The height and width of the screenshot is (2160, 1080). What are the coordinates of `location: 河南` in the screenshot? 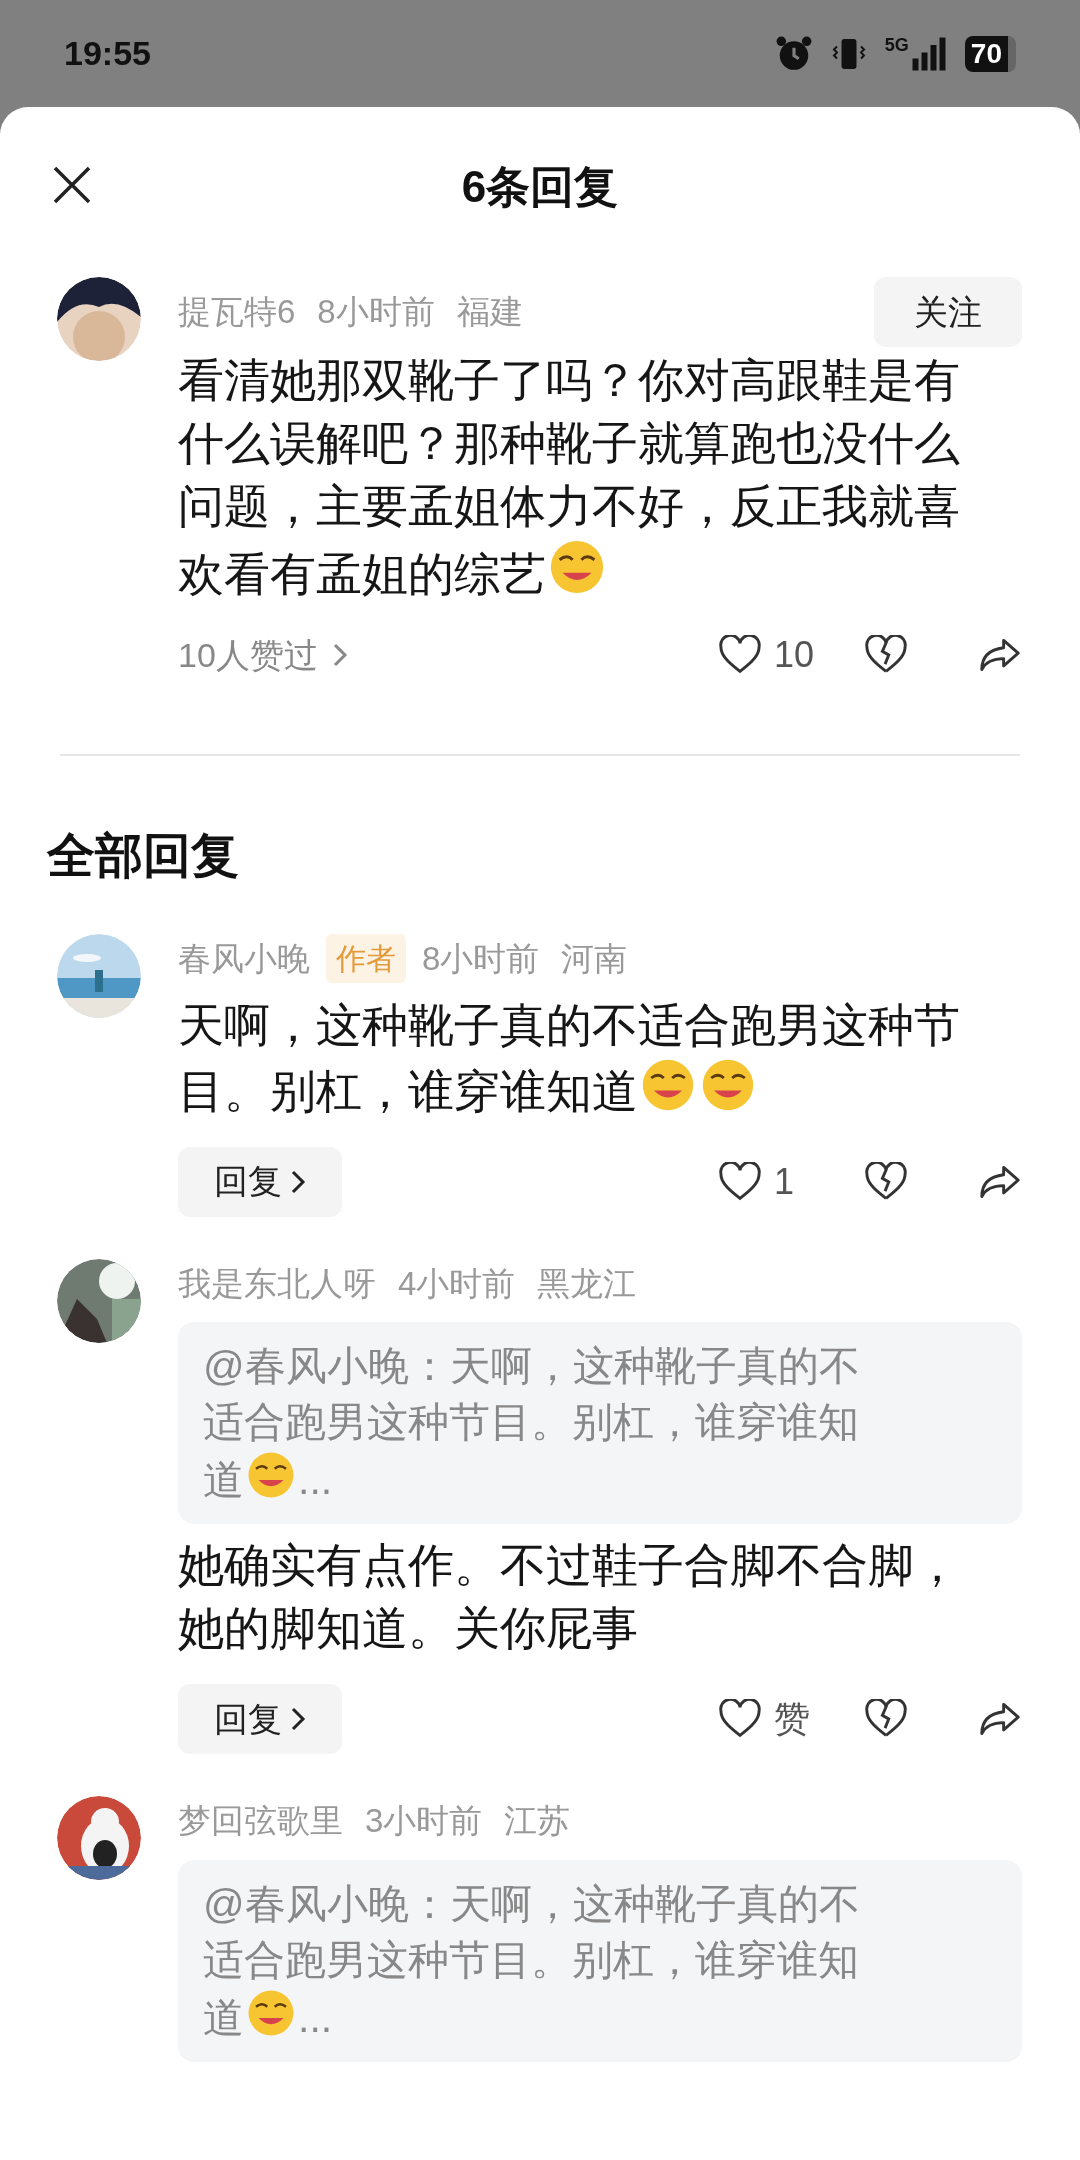 It's located at (594, 959).